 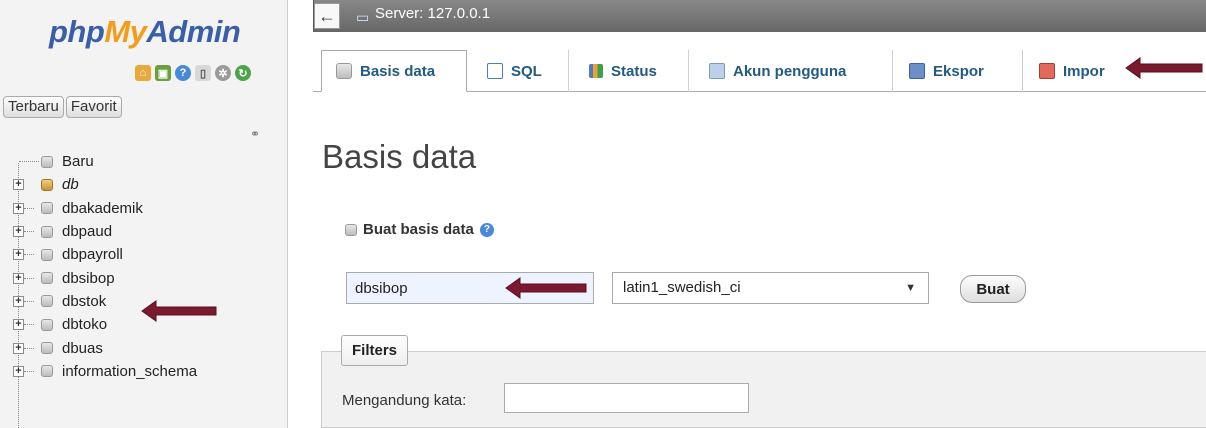 I want to click on filter-input, so click(x=626, y=398).